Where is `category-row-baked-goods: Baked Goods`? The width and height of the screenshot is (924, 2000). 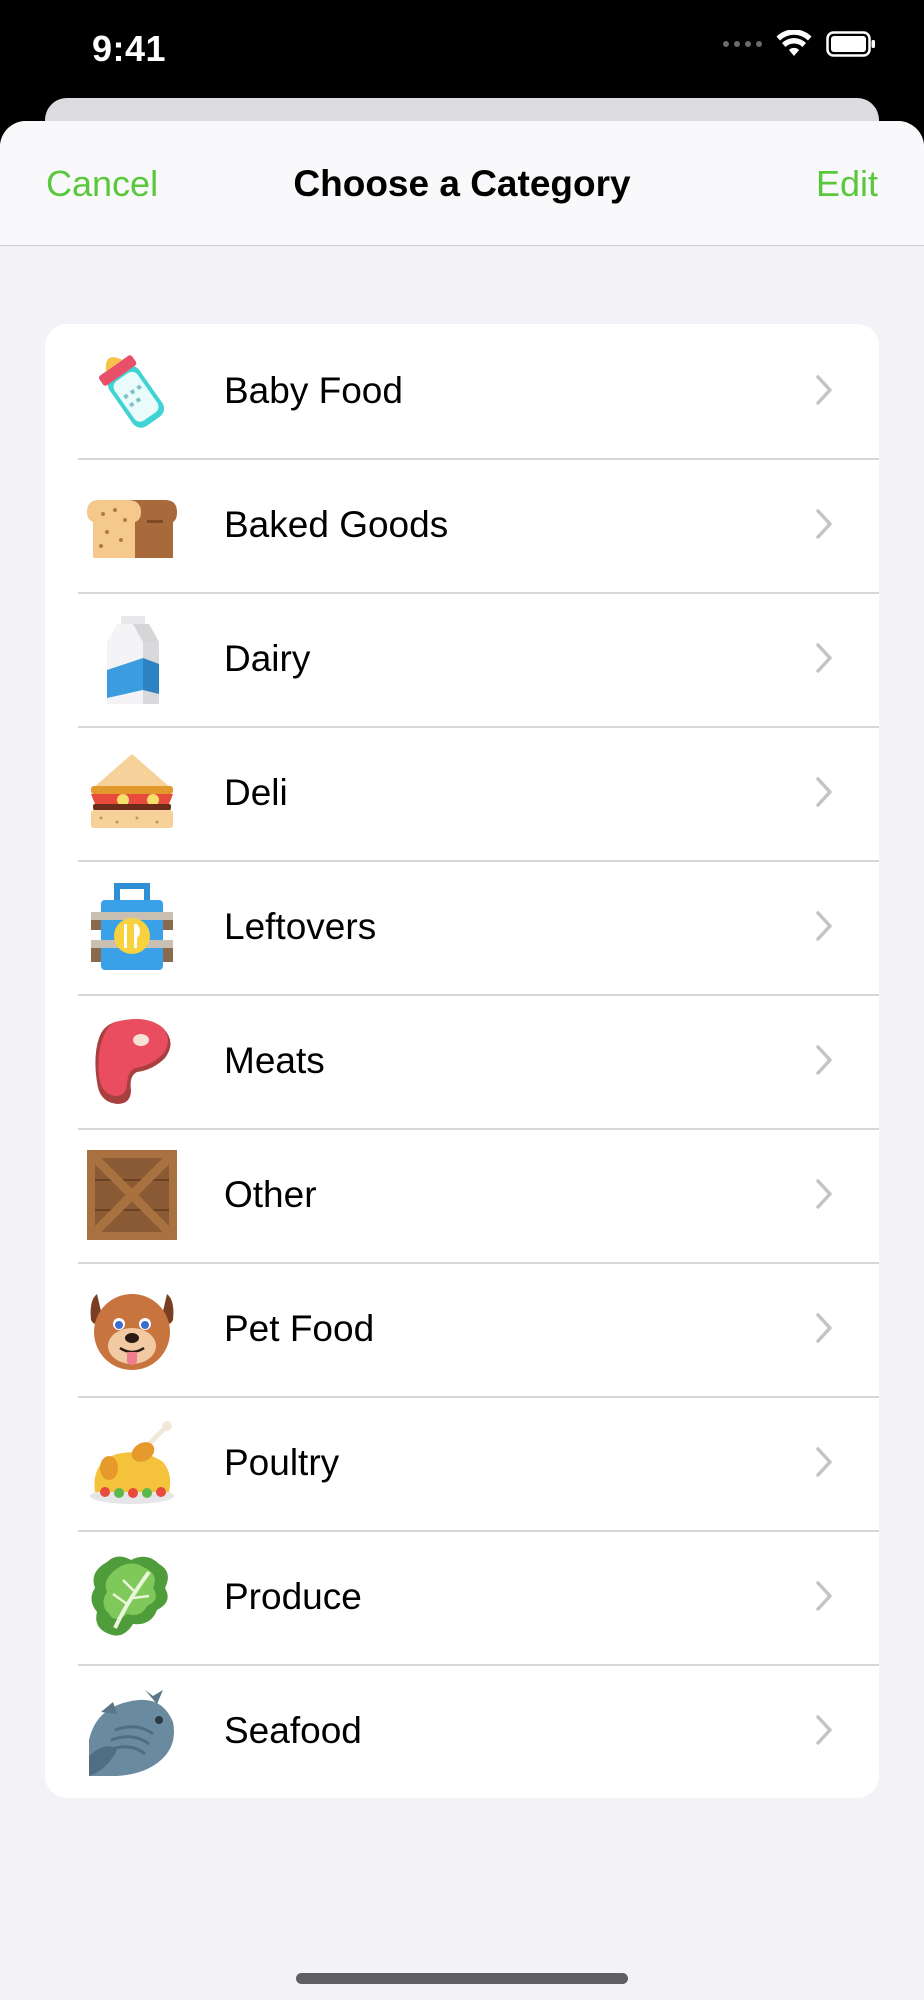 category-row-baked-goods: Baked Goods is located at coordinates (462, 525).